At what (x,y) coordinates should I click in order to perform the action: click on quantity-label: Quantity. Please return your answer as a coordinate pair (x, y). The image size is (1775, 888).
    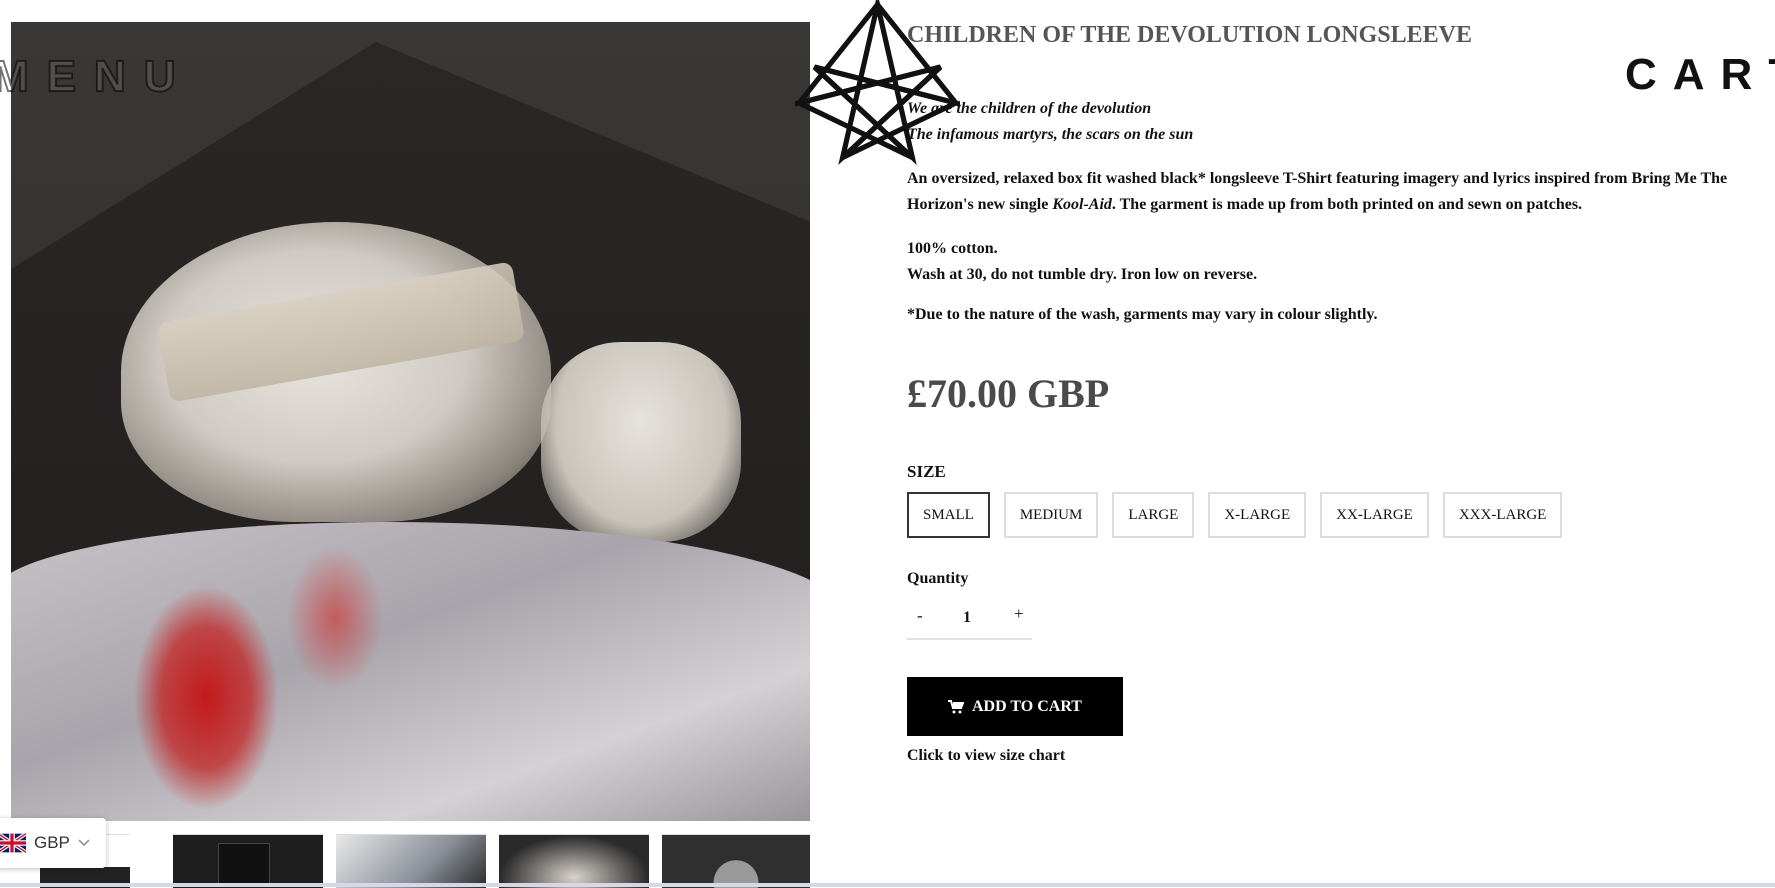
    Looking at the image, I should click on (938, 578).